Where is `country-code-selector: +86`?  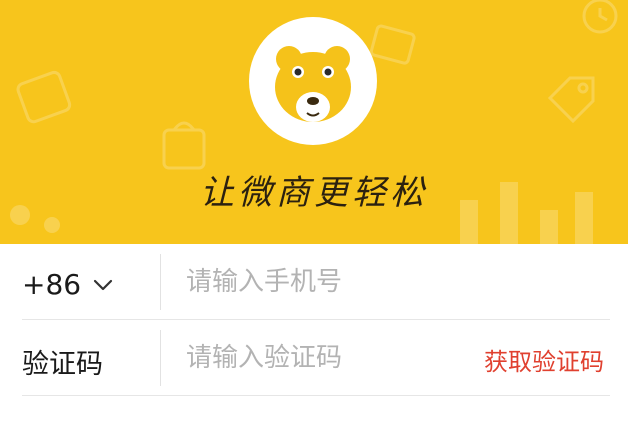 country-code-selector: +86 is located at coordinates (67, 284).